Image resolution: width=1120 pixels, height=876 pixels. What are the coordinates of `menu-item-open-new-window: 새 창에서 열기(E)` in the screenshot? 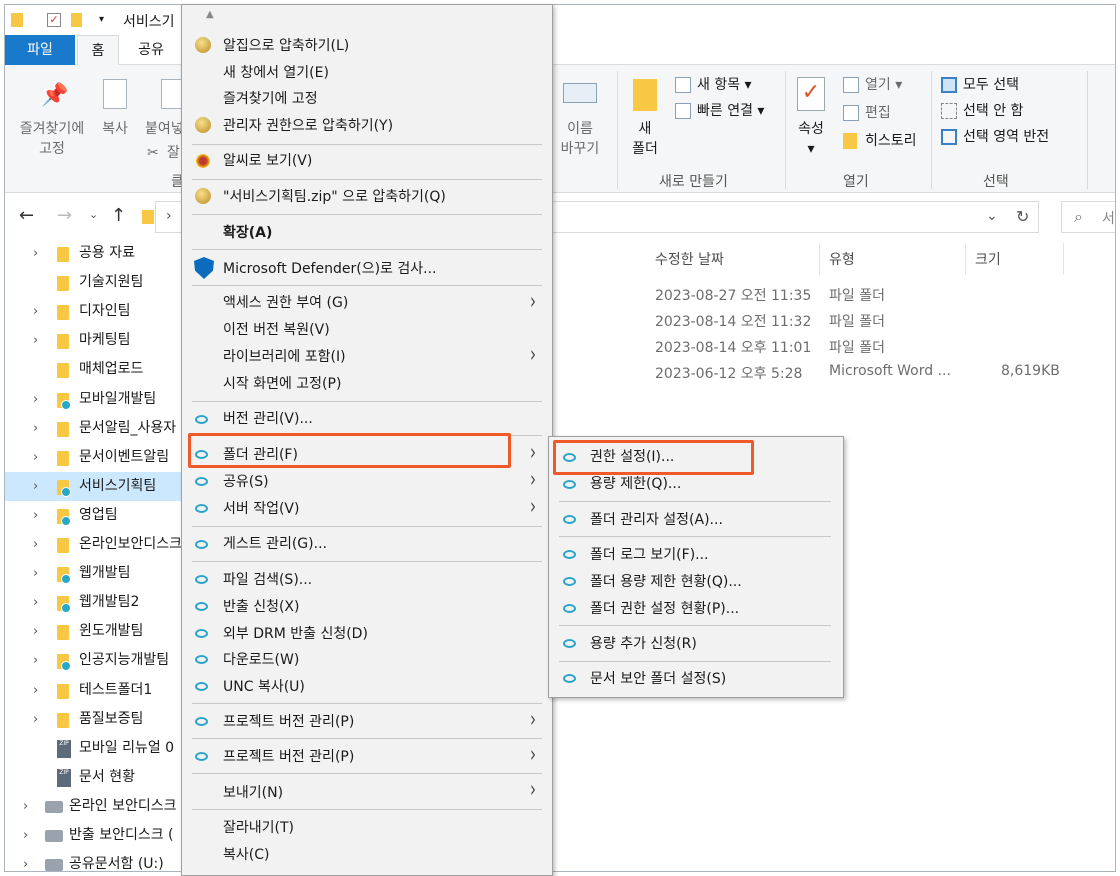 It's located at (276, 73).